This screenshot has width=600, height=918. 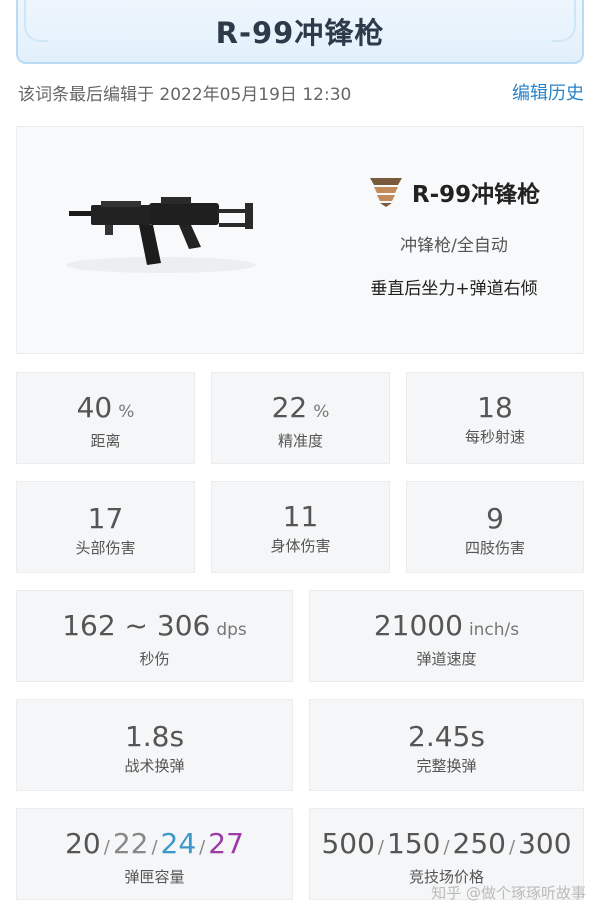 I want to click on stat-full-reload: 2.45s 完整换弹, so click(x=446, y=745).